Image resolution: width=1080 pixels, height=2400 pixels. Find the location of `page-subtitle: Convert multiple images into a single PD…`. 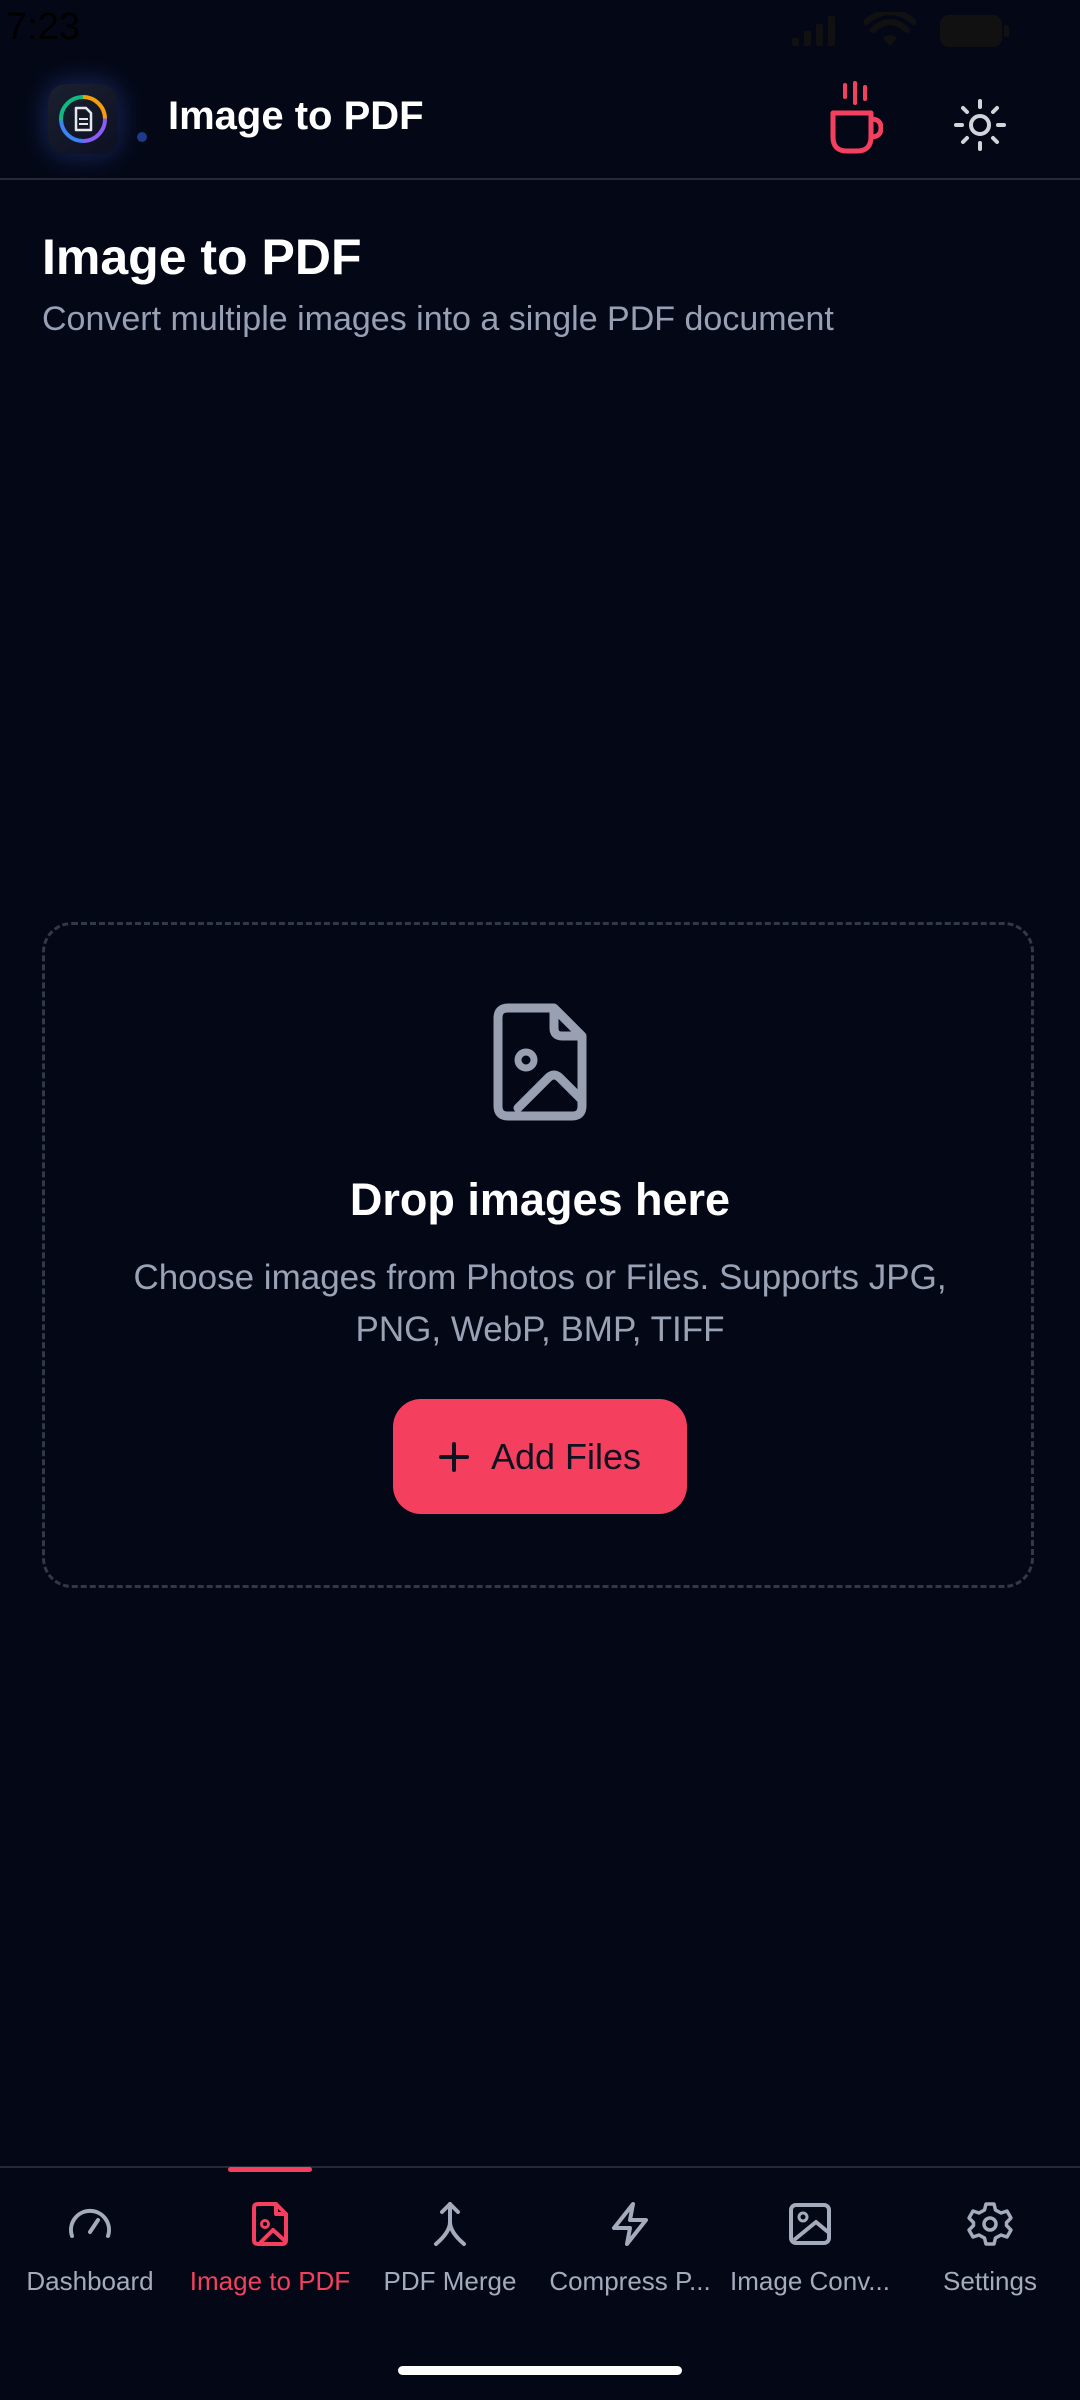

page-subtitle: Convert multiple images into a single PD… is located at coordinates (438, 319).